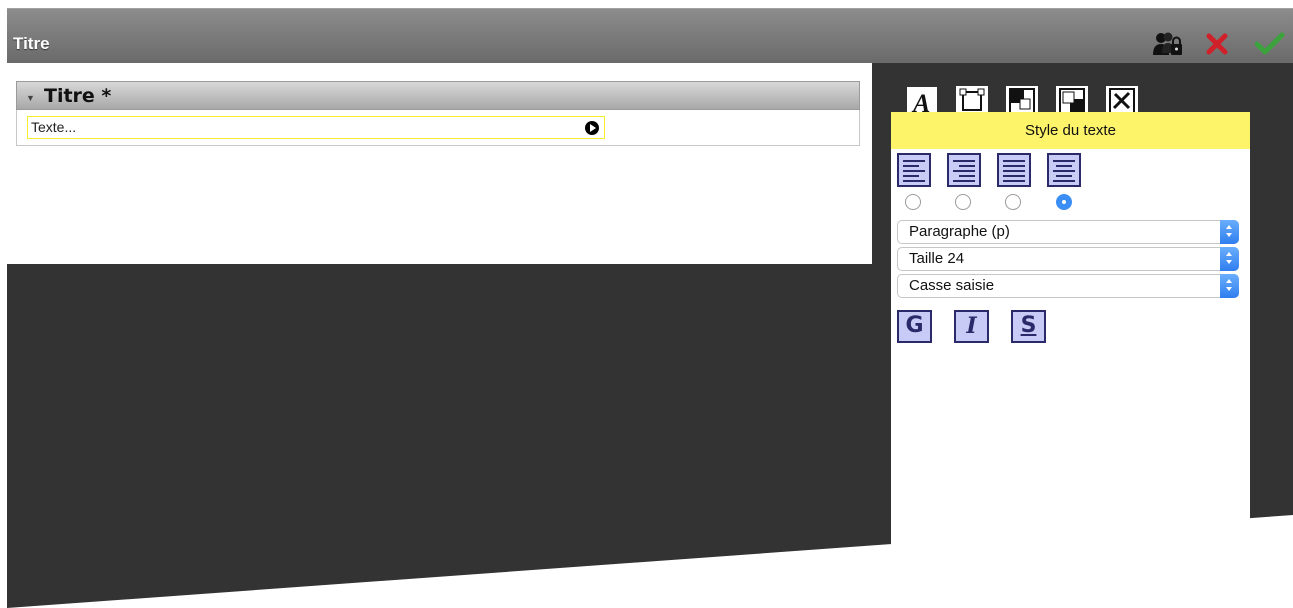 The height and width of the screenshot is (608, 1293). What do you see at coordinates (30, 98) in the screenshot?
I see `collapse-triangle-icon: ▼` at bounding box center [30, 98].